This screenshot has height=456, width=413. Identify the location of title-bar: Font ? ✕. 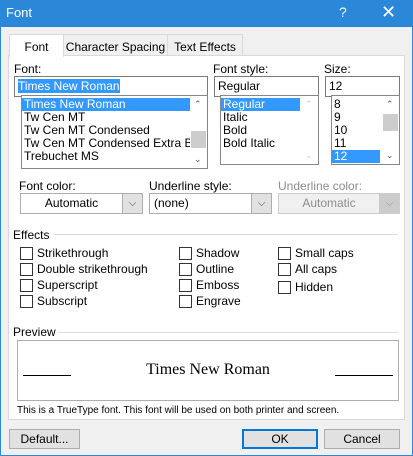
(207, 14).